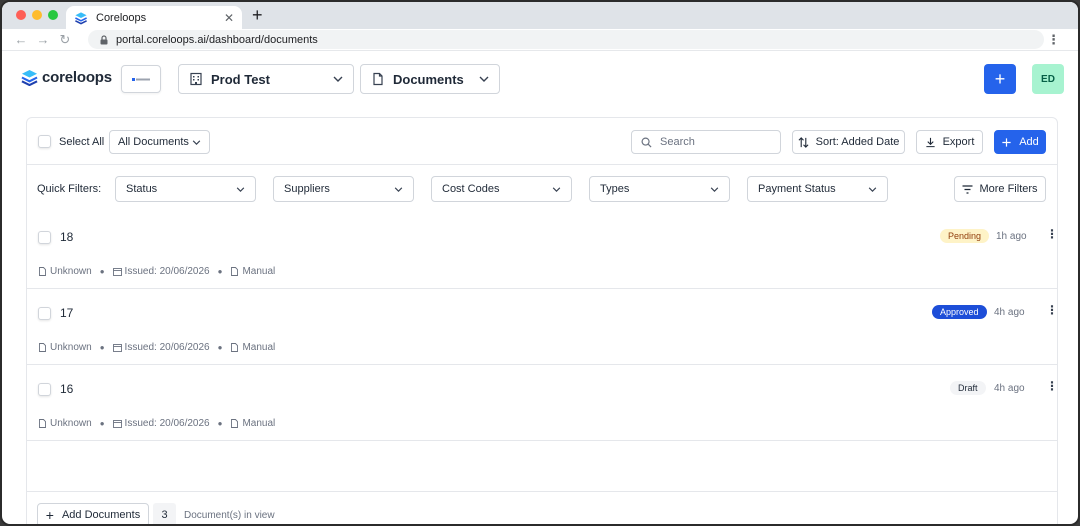 The height and width of the screenshot is (526, 1080). Describe the element at coordinates (117, 424) in the screenshot. I see `calendar-icon` at that location.